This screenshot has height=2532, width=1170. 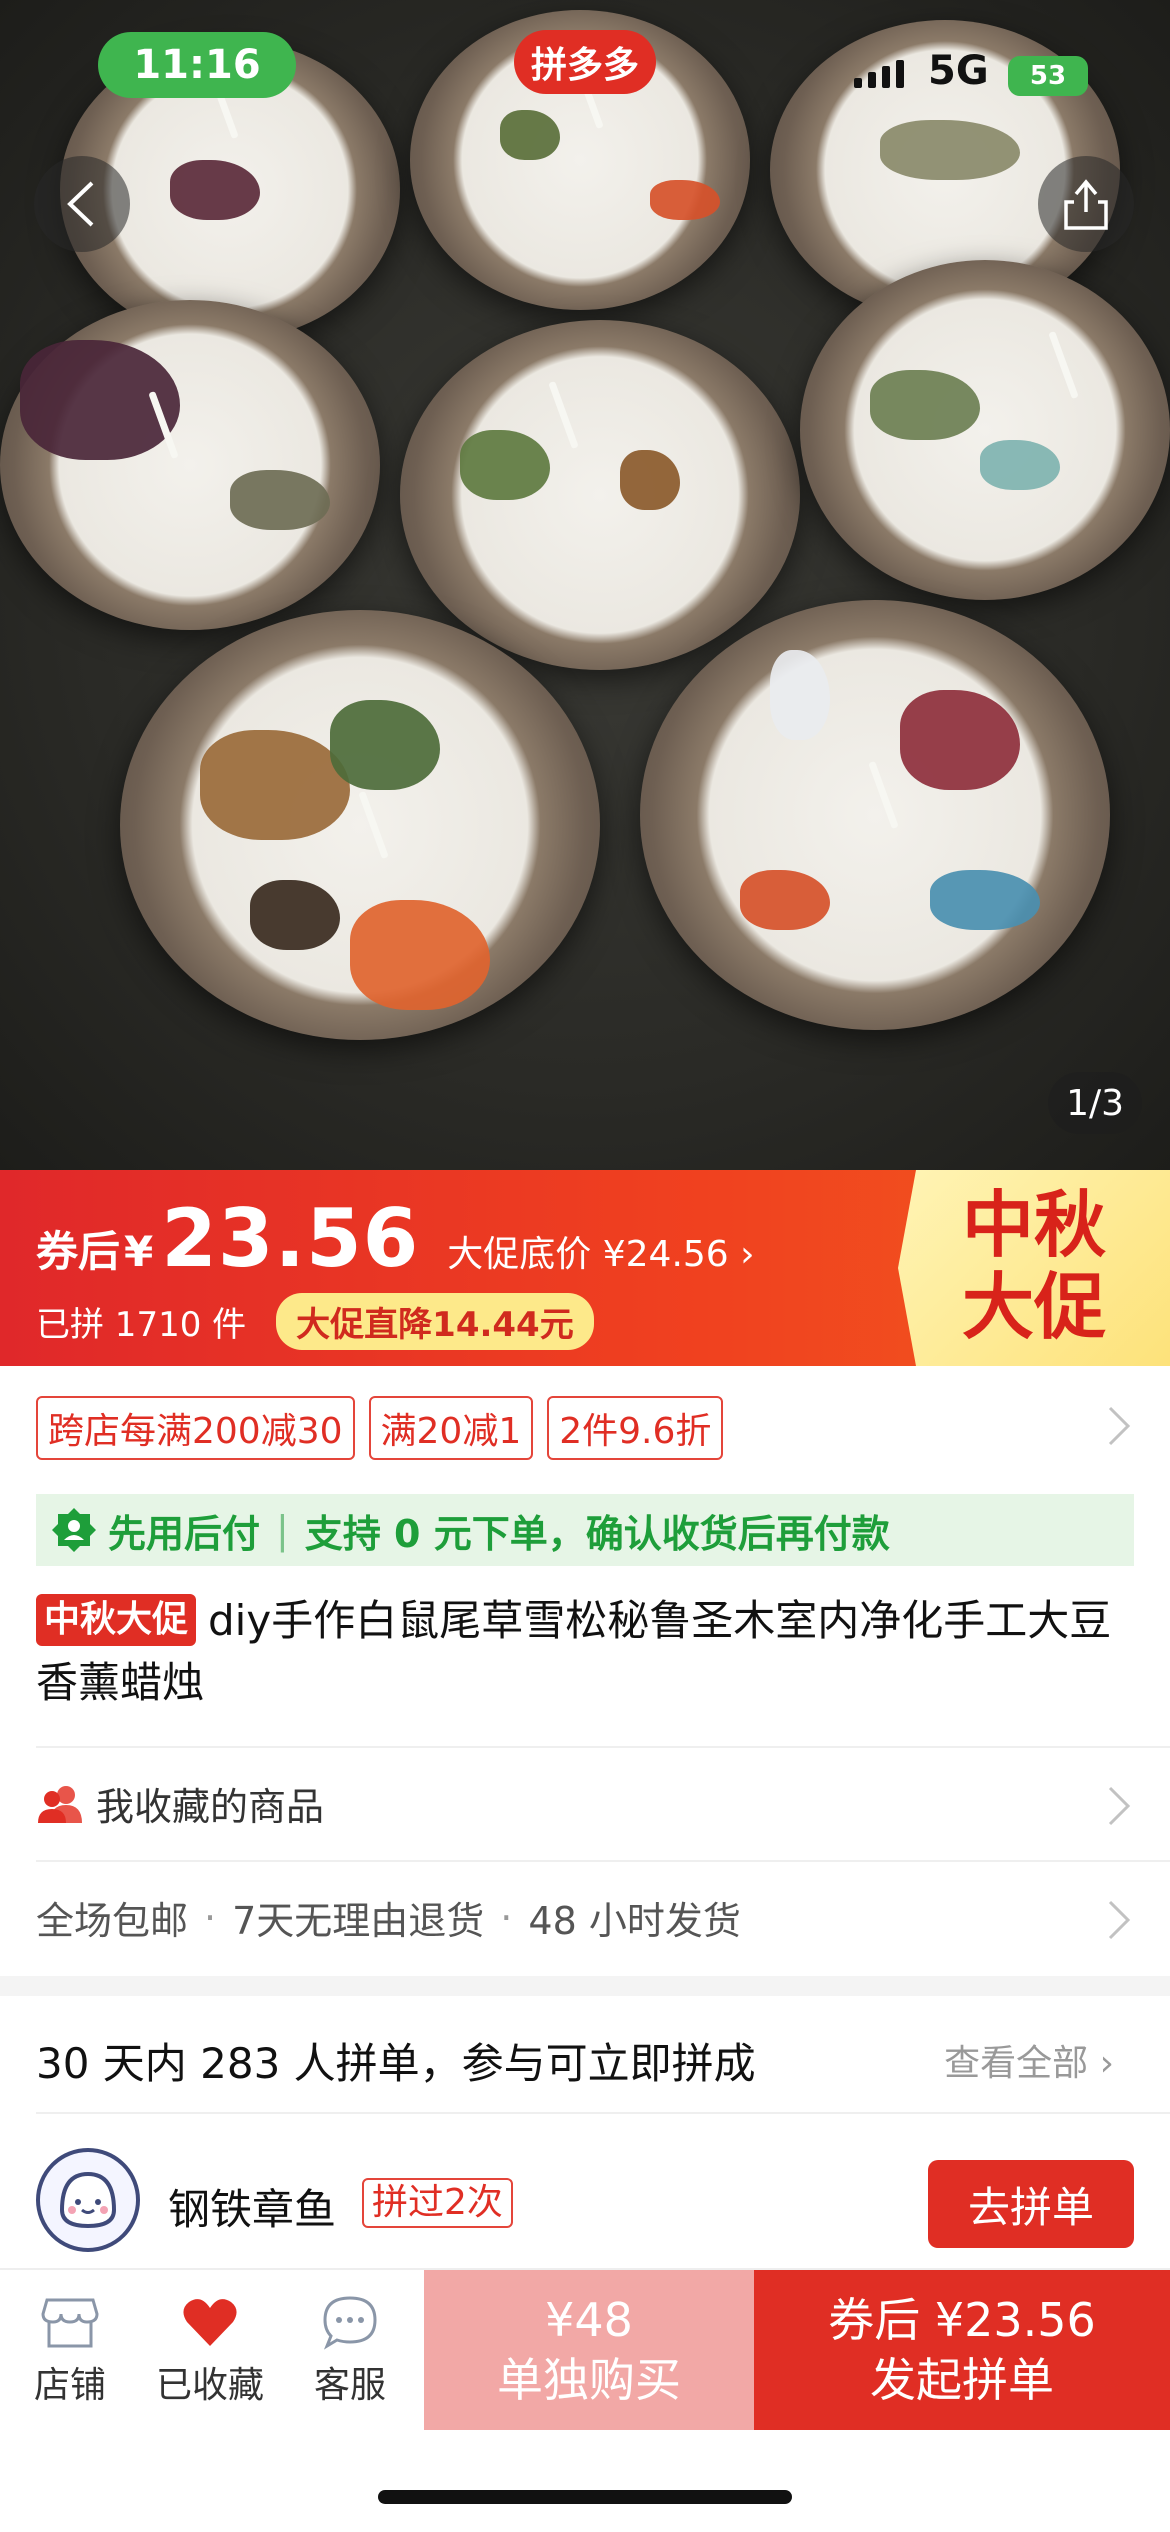 What do you see at coordinates (435, 1321) in the screenshot?
I see `price-drop-badge: 大促直降14.44元` at bounding box center [435, 1321].